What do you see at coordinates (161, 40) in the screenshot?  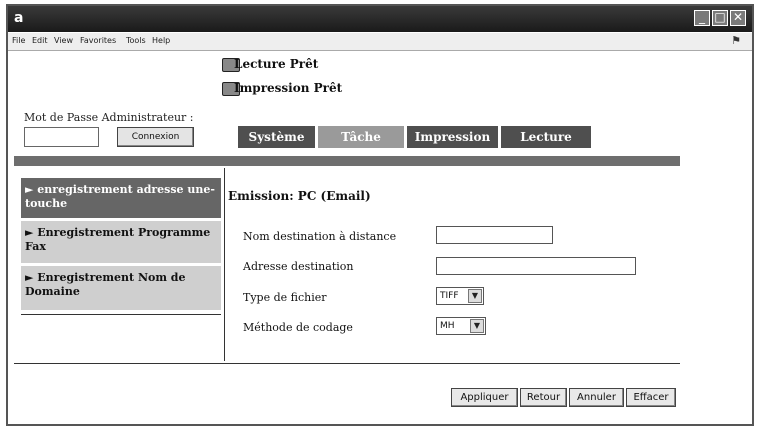 I see `menu-help: Help` at bounding box center [161, 40].